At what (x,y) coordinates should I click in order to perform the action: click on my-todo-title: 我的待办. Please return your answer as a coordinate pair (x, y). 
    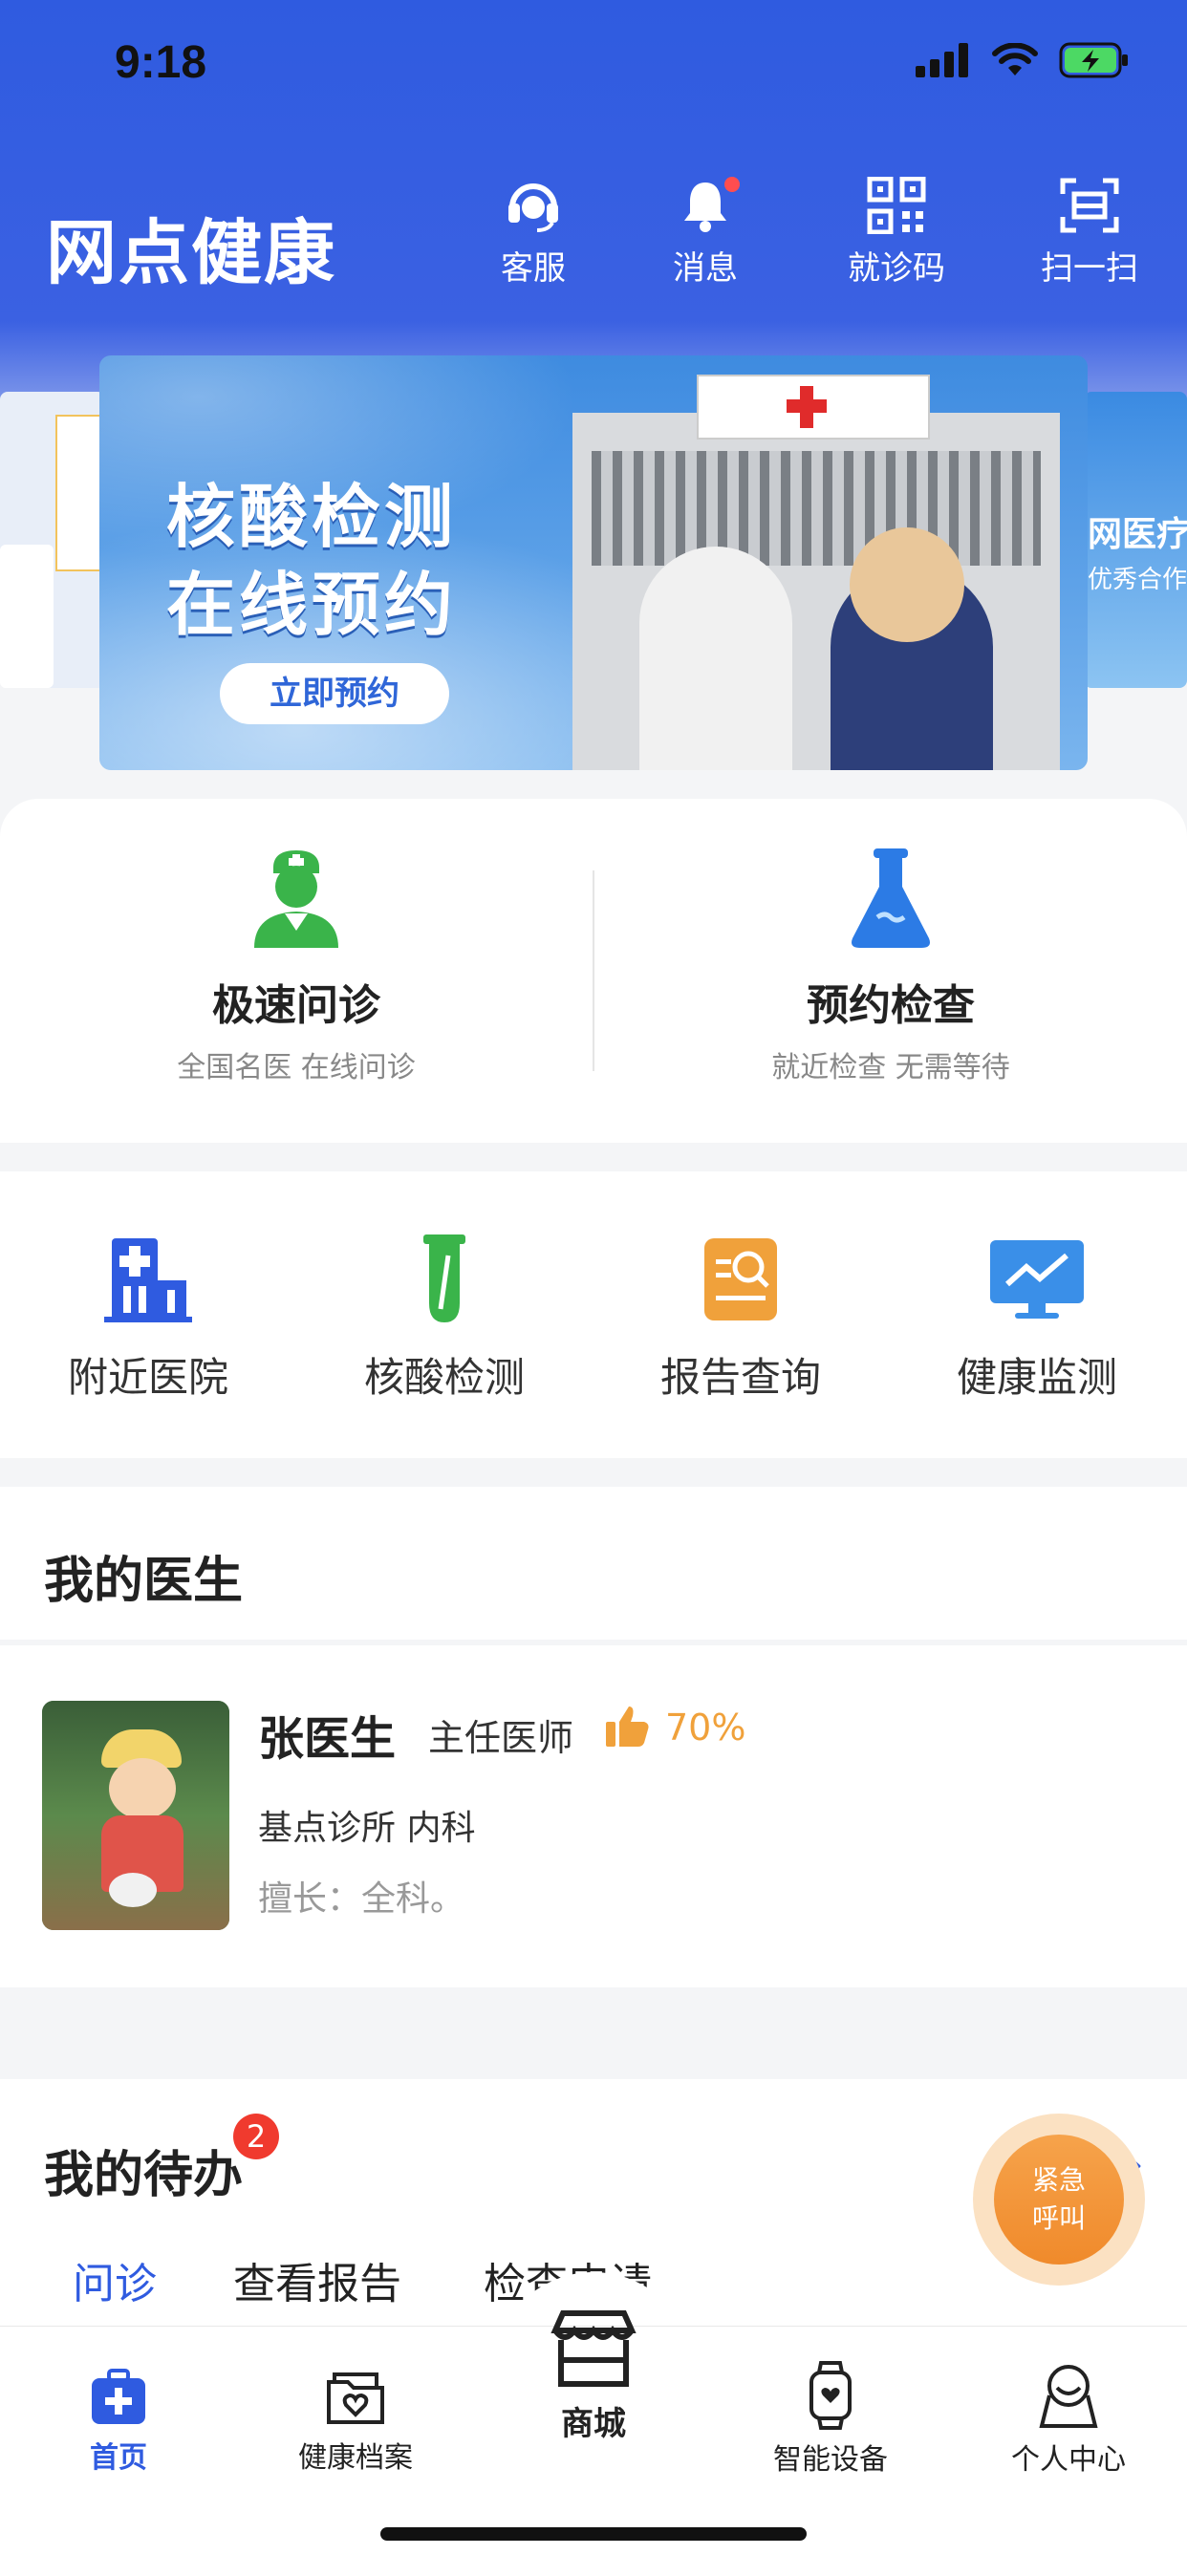
    Looking at the image, I should click on (144, 2175).